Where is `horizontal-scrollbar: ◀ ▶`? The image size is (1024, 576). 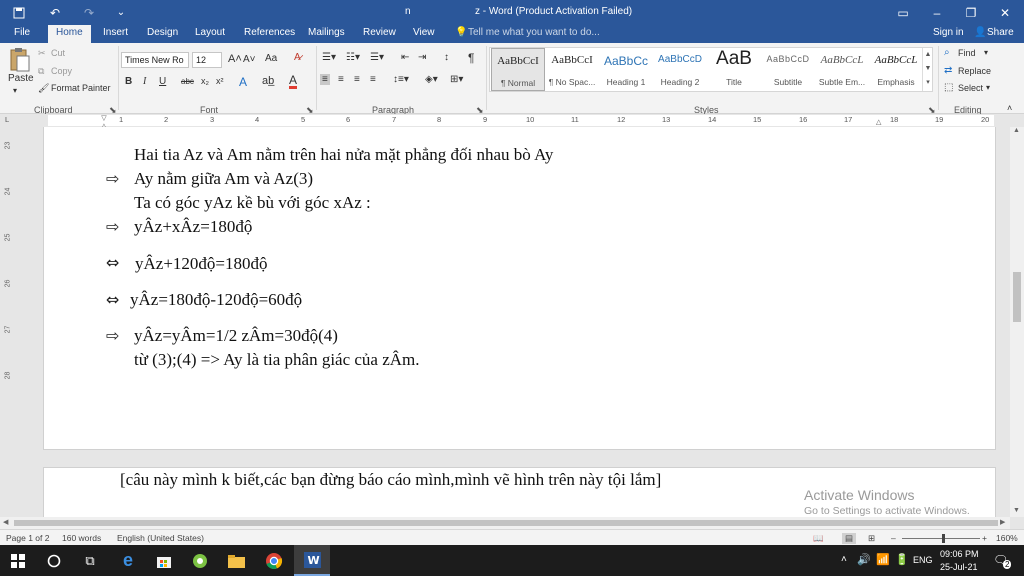 horizontal-scrollbar: ◀ ▶ is located at coordinates (505, 523).